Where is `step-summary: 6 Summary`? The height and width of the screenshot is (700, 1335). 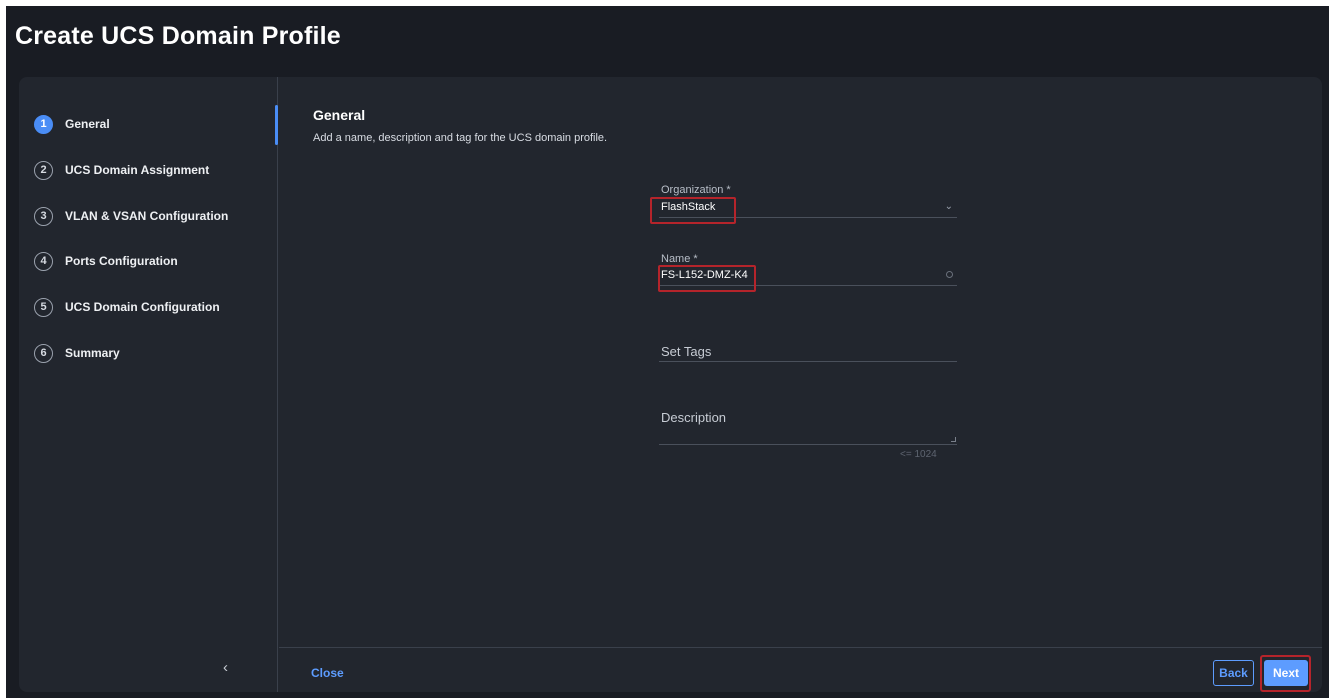 step-summary: 6 Summary is located at coordinates (77, 353).